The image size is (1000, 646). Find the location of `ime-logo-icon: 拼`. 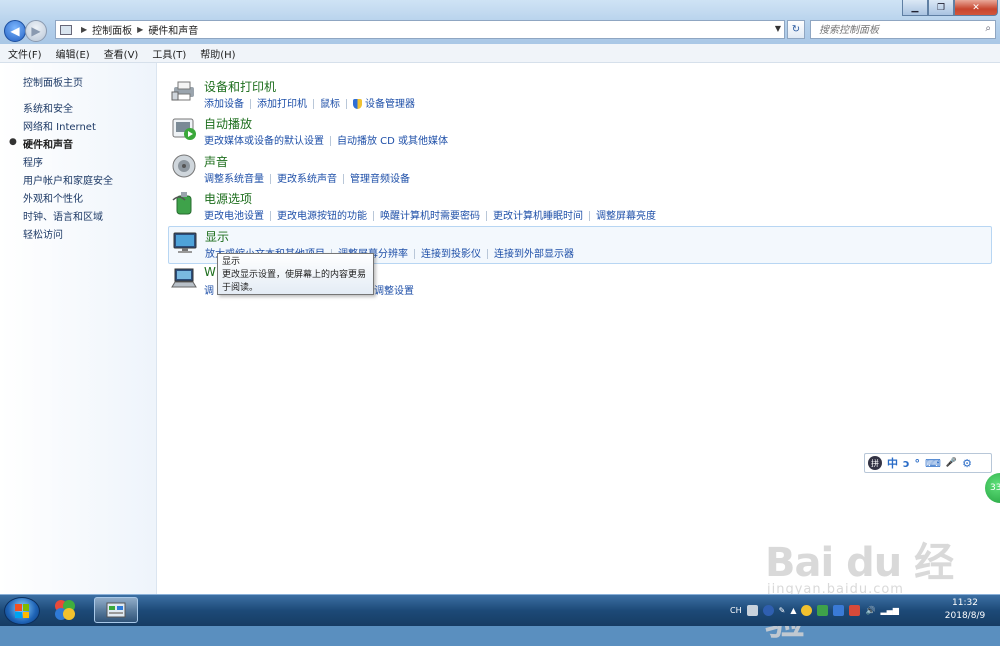

ime-logo-icon: 拼 is located at coordinates (875, 463).